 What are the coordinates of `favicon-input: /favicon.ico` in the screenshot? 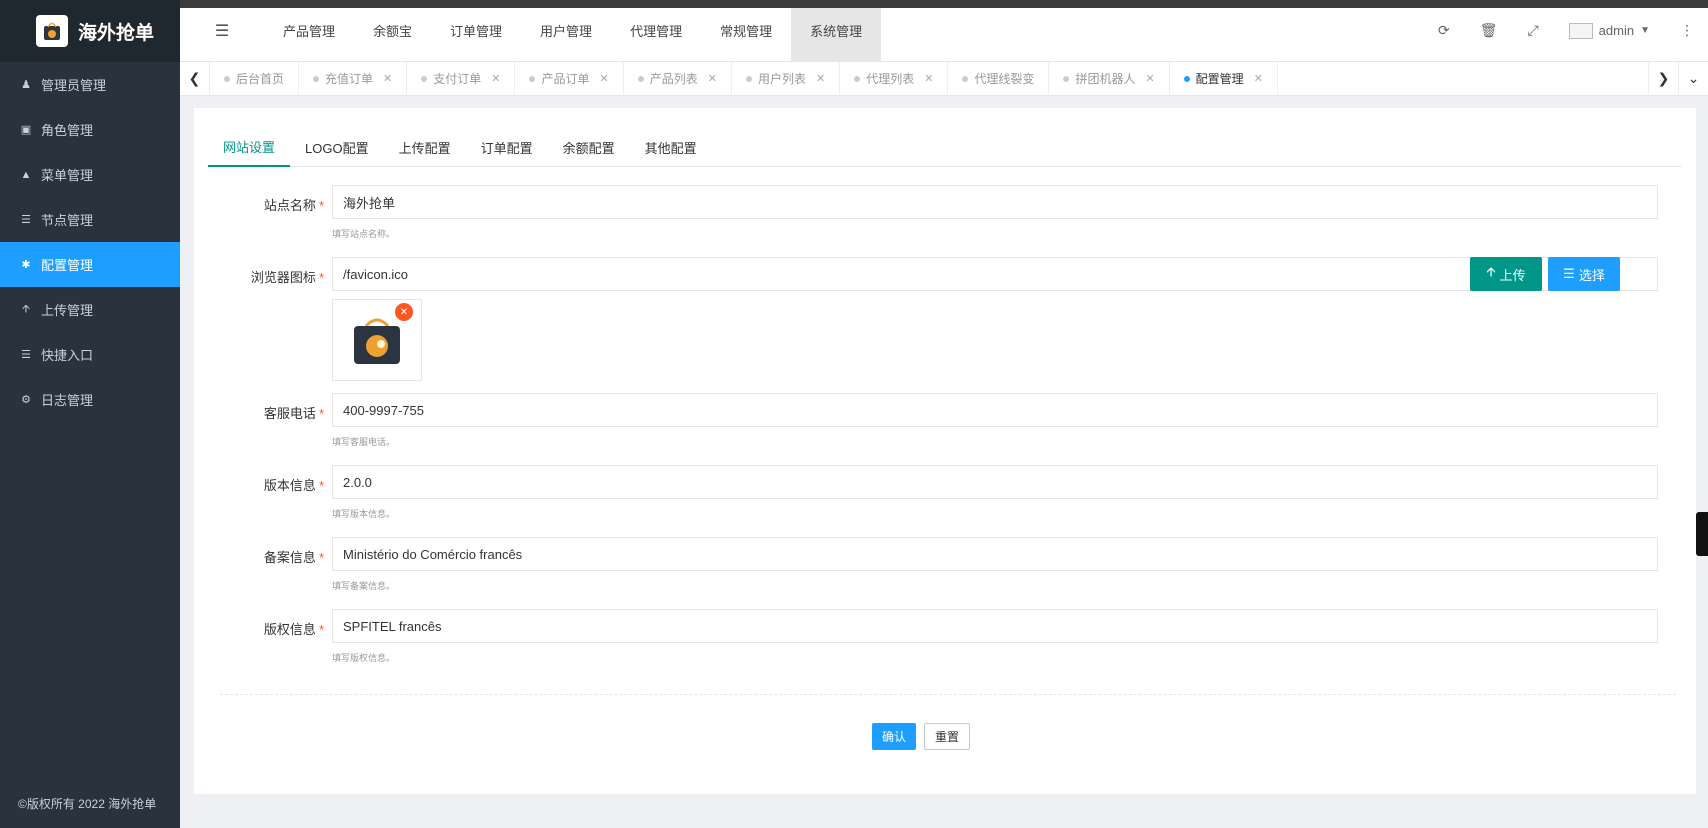 It's located at (995, 274).